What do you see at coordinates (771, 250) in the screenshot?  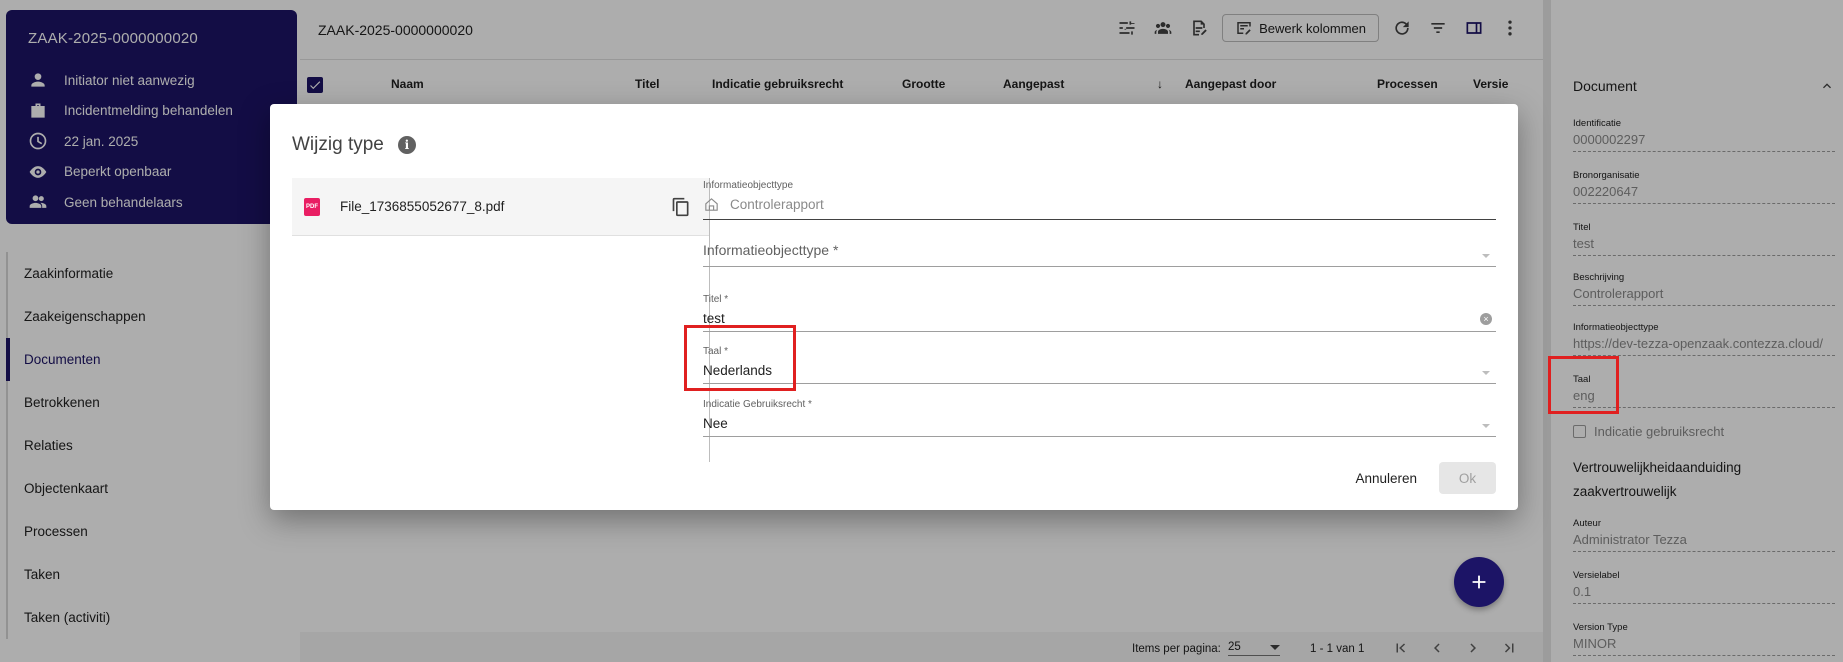 I see `field-placeholder: Informatieobjecttype *` at bounding box center [771, 250].